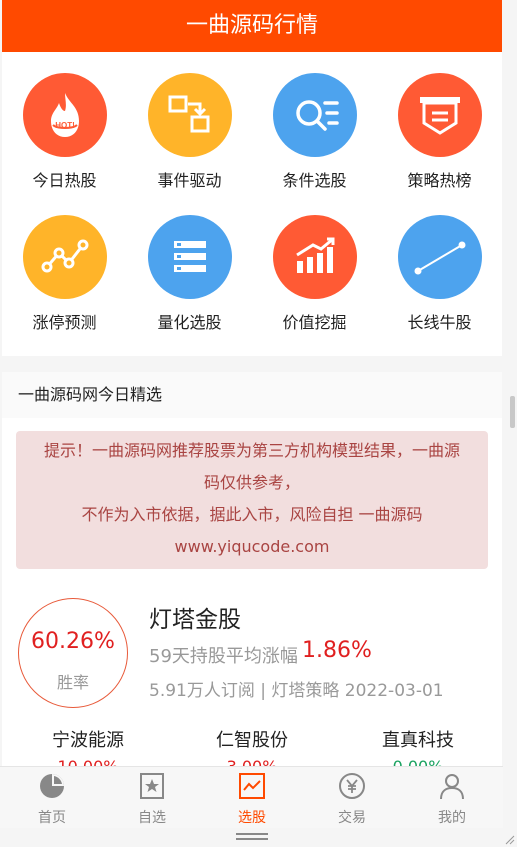 Image resolution: width=517 pixels, height=847 pixels. Describe the element at coordinates (452, 787) in the screenshot. I see `user-icon` at that location.